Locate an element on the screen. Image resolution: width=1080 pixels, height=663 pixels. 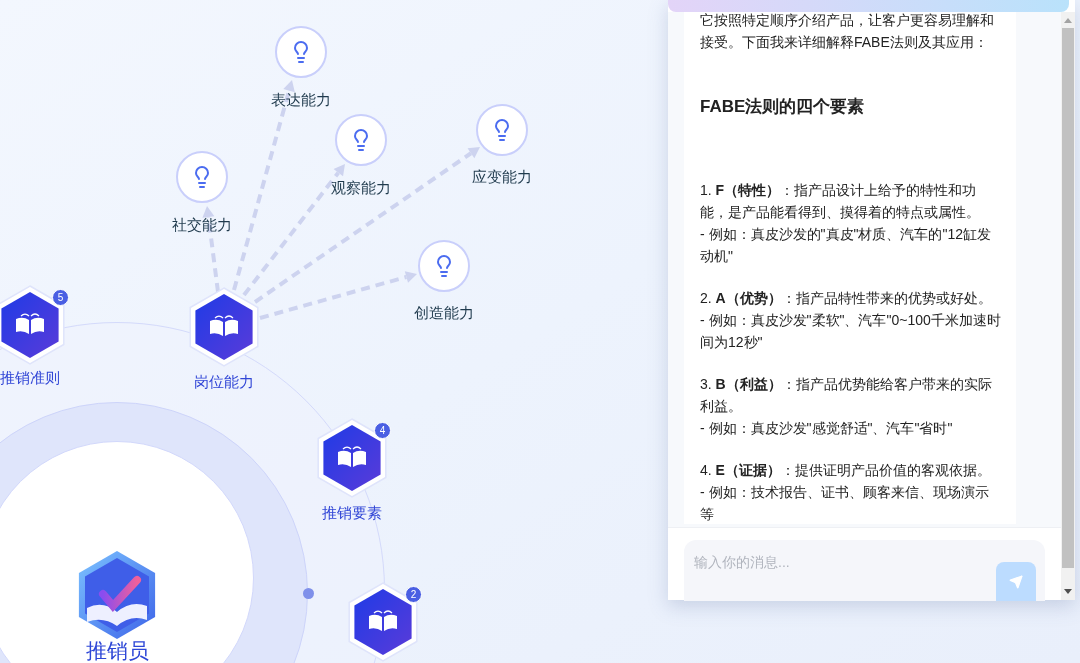
node-label: 应变能力 is located at coordinates (502, 177).